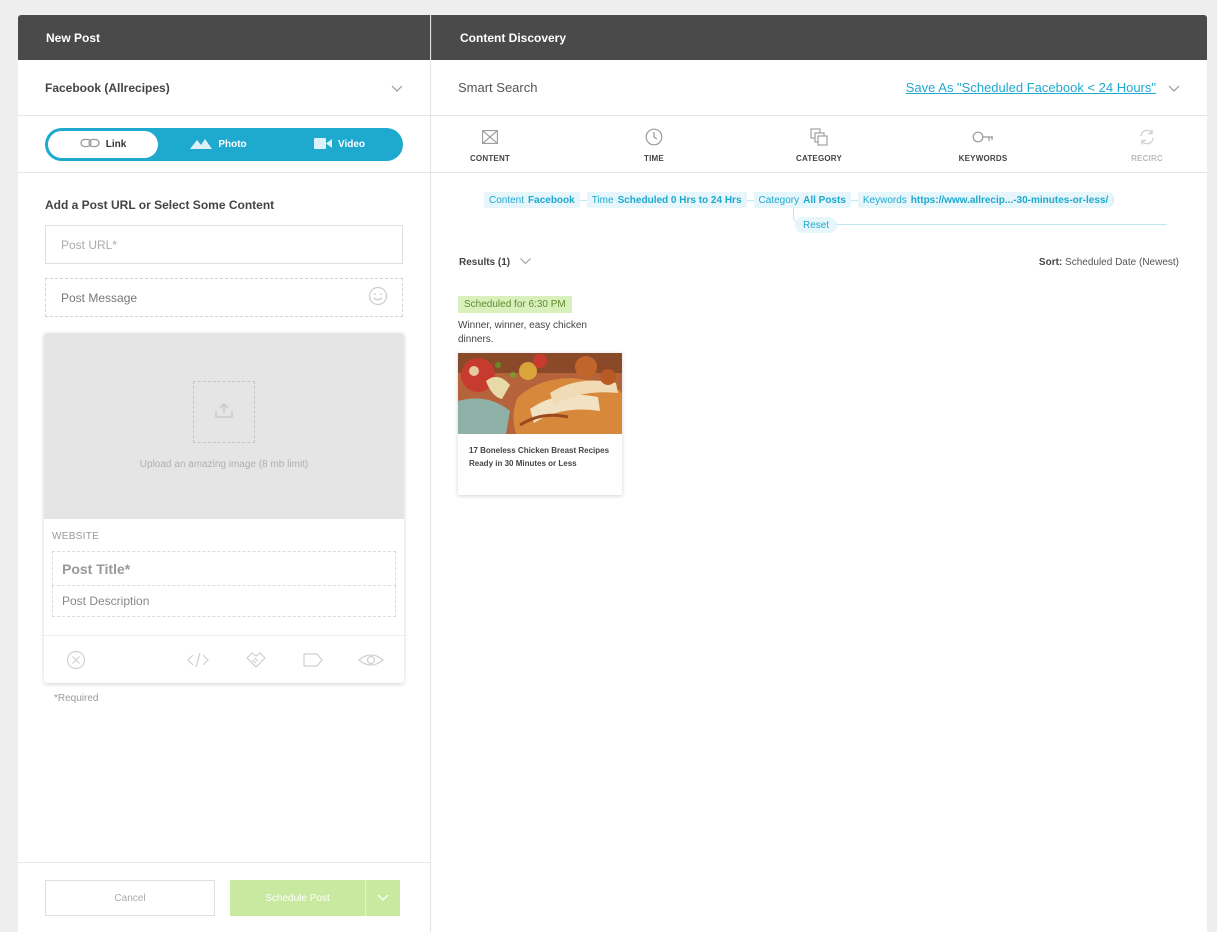  What do you see at coordinates (76, 662) in the screenshot?
I see `remove-icon` at bounding box center [76, 662].